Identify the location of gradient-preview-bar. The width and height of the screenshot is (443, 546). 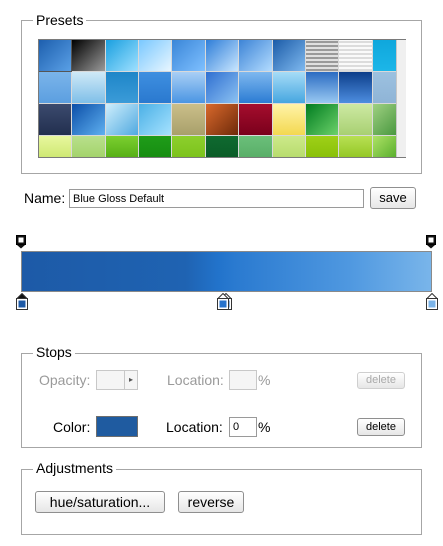
(226, 271).